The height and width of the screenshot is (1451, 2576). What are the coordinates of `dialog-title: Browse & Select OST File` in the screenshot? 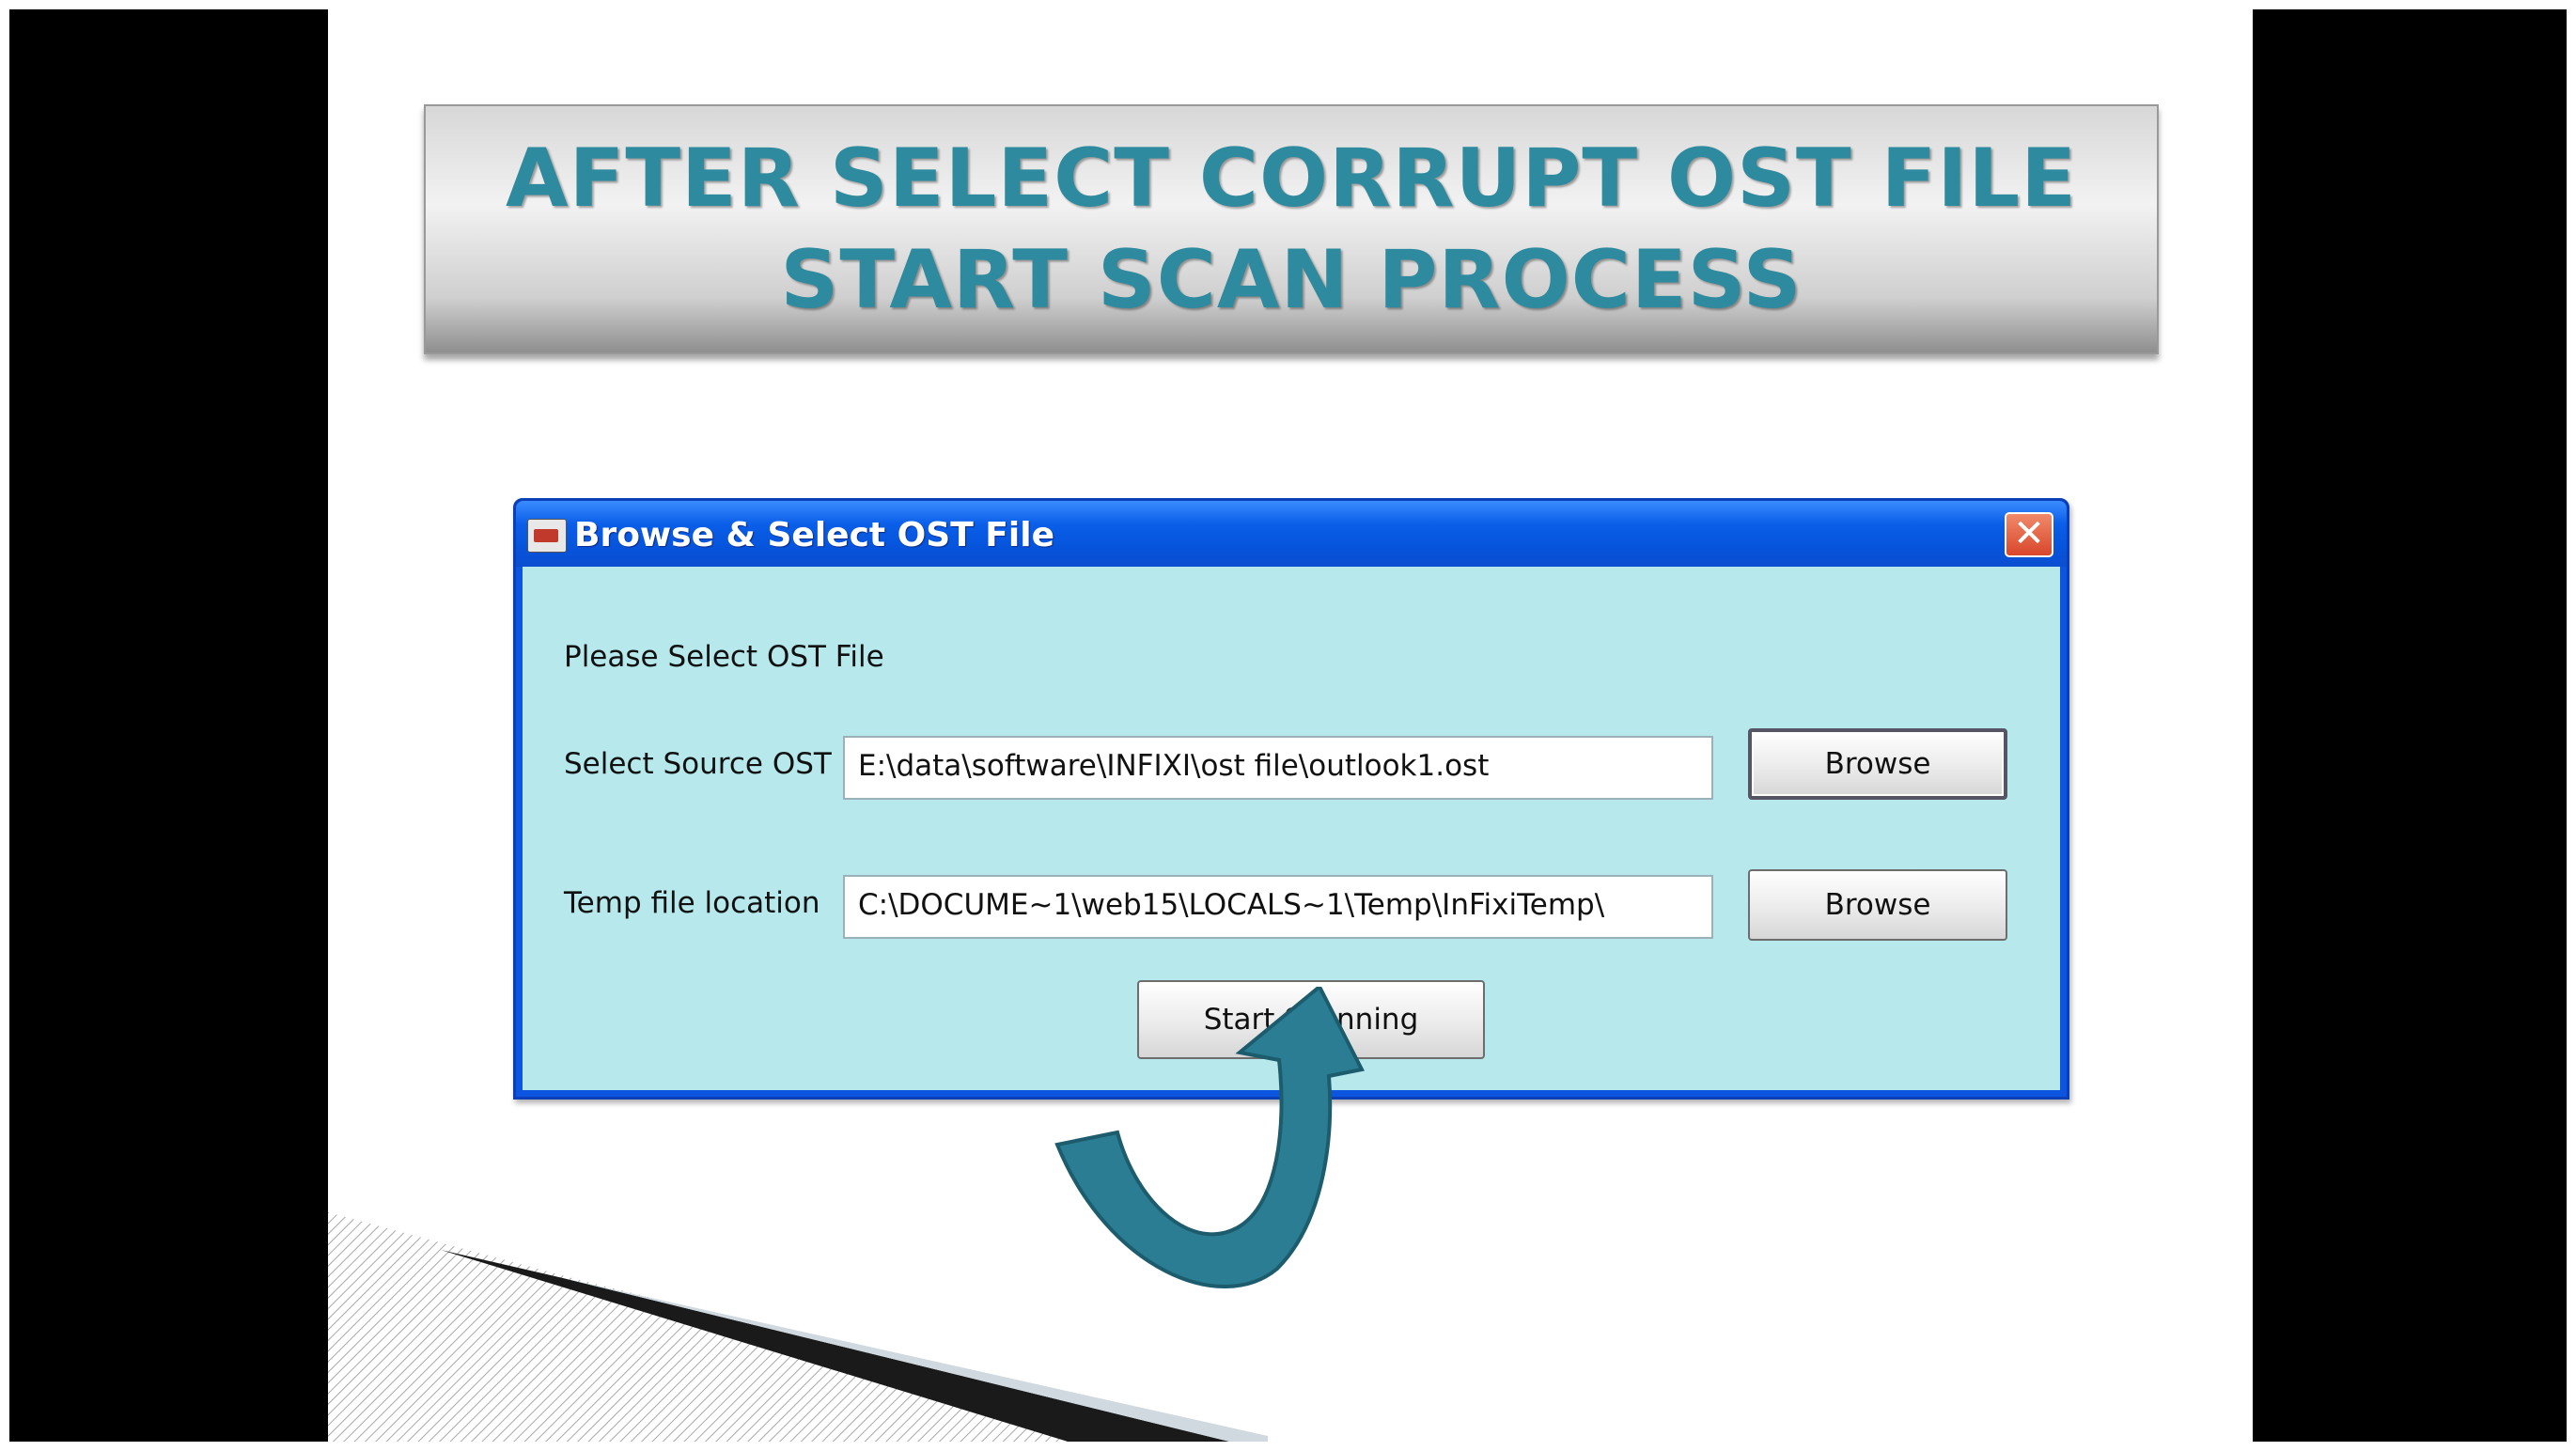 It's located at (814, 535).